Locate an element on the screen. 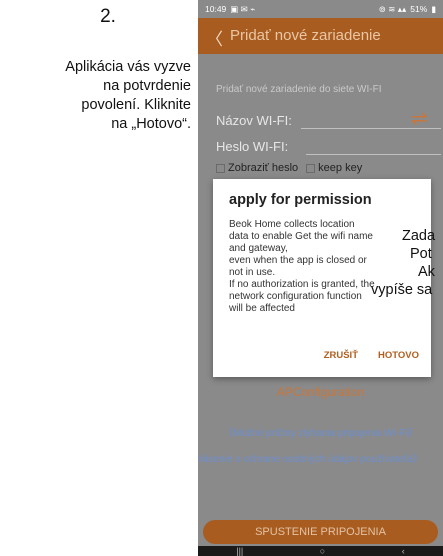  app-bar: 〈 Pridať nové zariadenie is located at coordinates (320, 36).